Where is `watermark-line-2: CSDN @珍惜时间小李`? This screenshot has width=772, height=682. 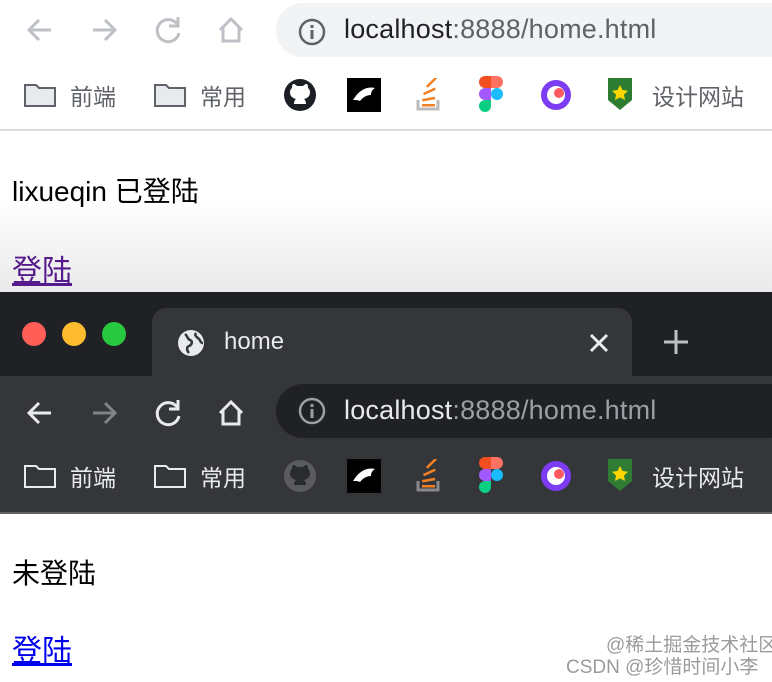
watermark-line-2: CSDN @珍惜时间小李 is located at coordinates (662, 667).